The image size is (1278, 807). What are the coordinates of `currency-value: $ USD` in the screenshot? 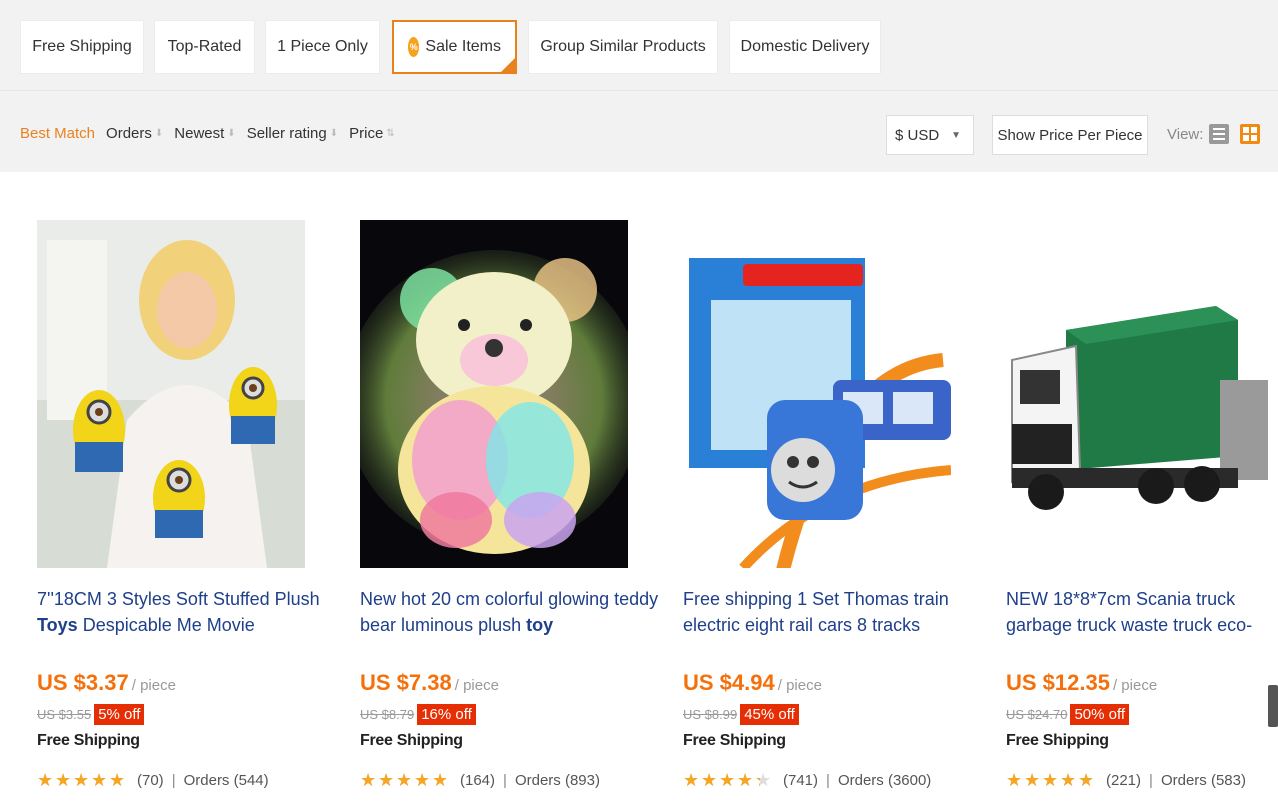 It's located at (917, 135).